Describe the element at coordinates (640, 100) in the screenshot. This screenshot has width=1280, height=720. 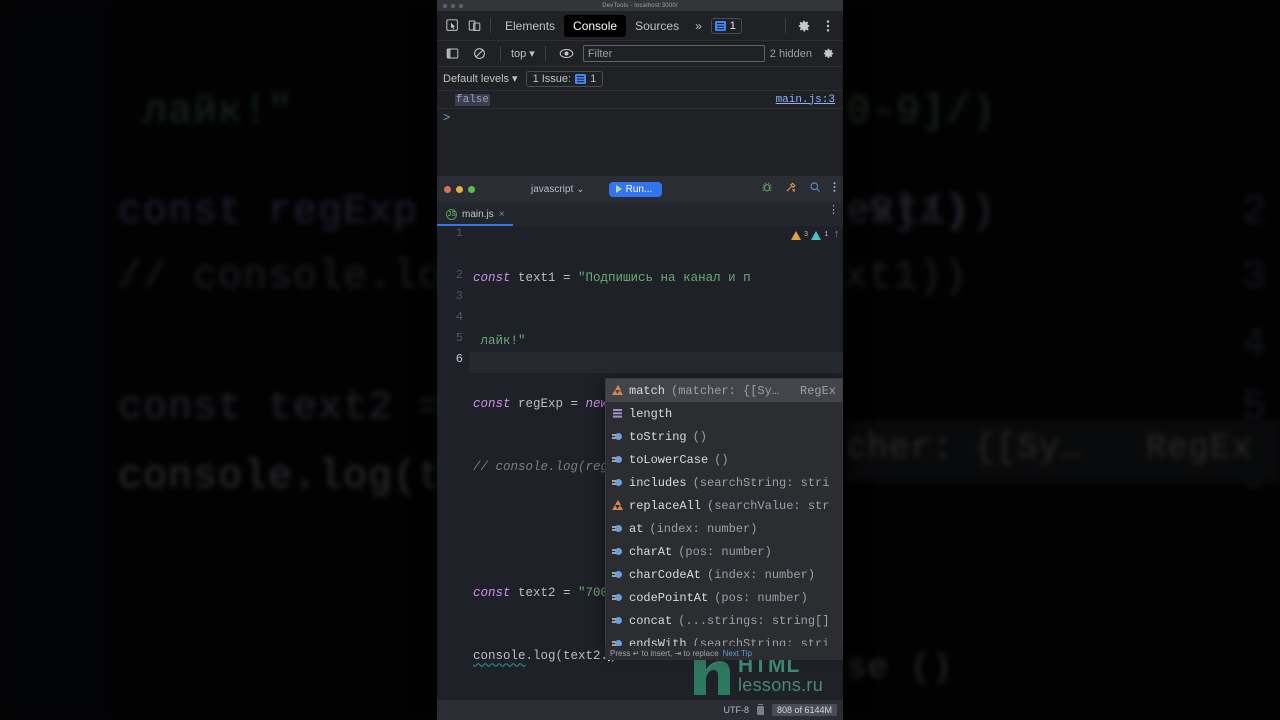
I see `console-log-row: false main.js:3` at that location.